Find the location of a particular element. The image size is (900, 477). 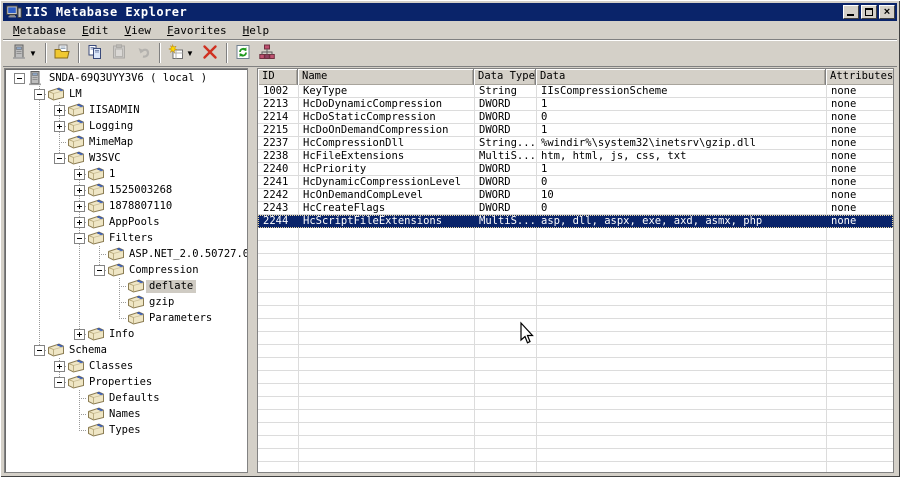

table-row-2240: 2240 HcPriority DWORD 1 none is located at coordinates (575, 169).